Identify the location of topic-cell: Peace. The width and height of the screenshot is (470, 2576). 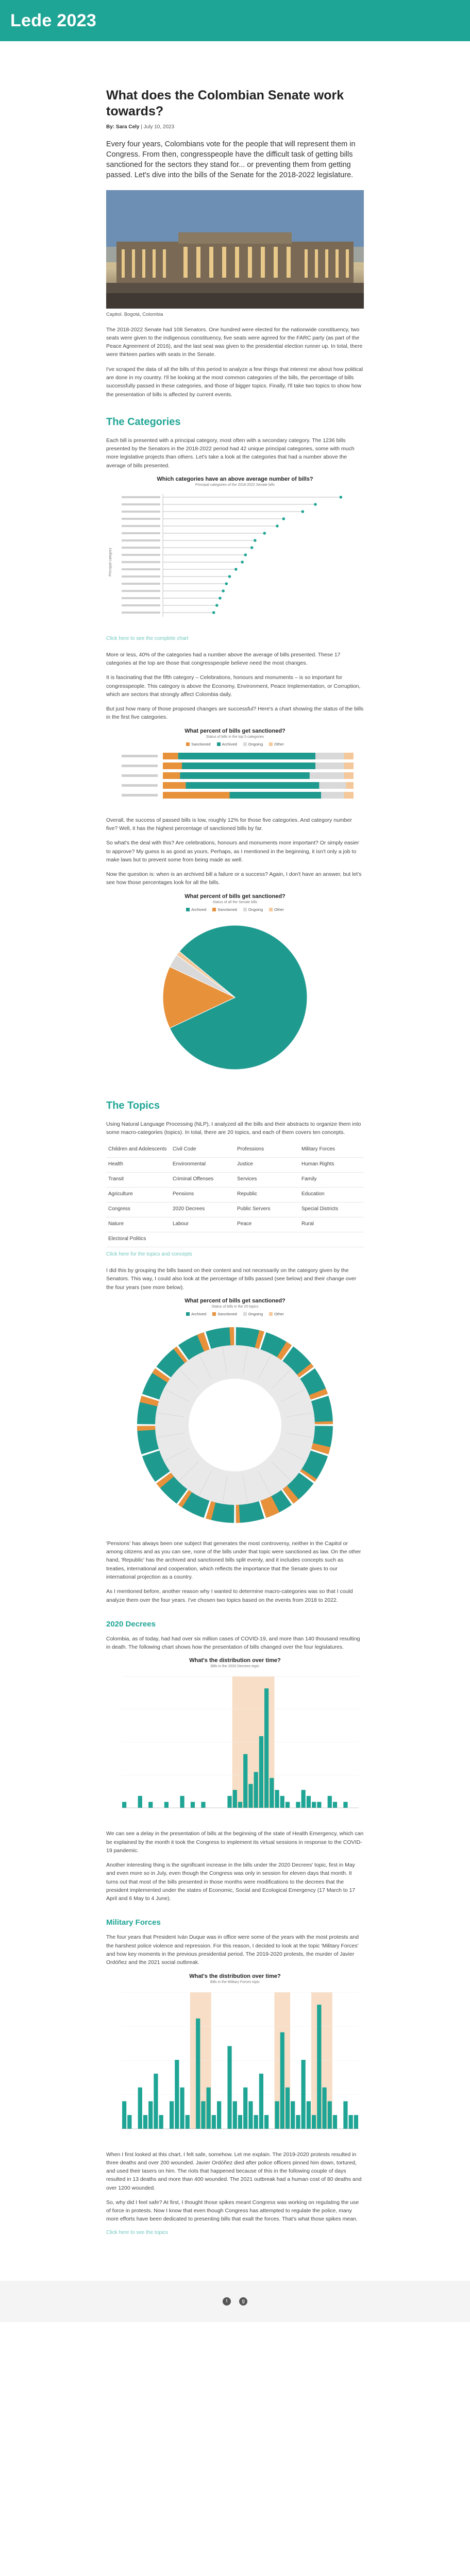
(267, 1225).